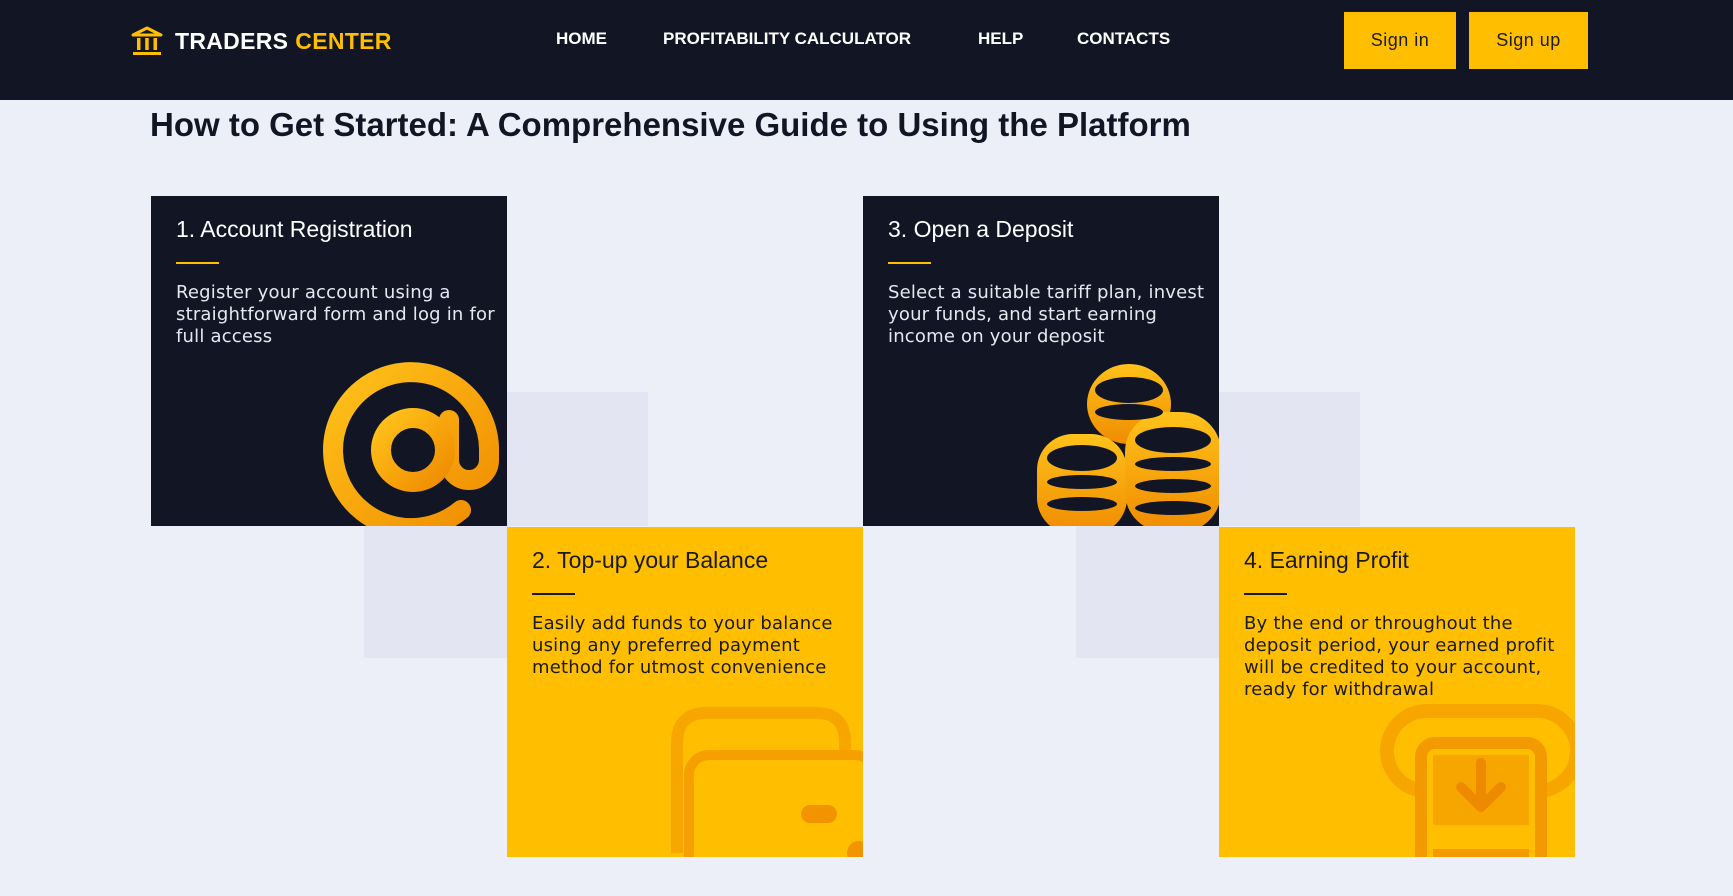  What do you see at coordinates (1477, 780) in the screenshot?
I see `withdraw-icon` at bounding box center [1477, 780].